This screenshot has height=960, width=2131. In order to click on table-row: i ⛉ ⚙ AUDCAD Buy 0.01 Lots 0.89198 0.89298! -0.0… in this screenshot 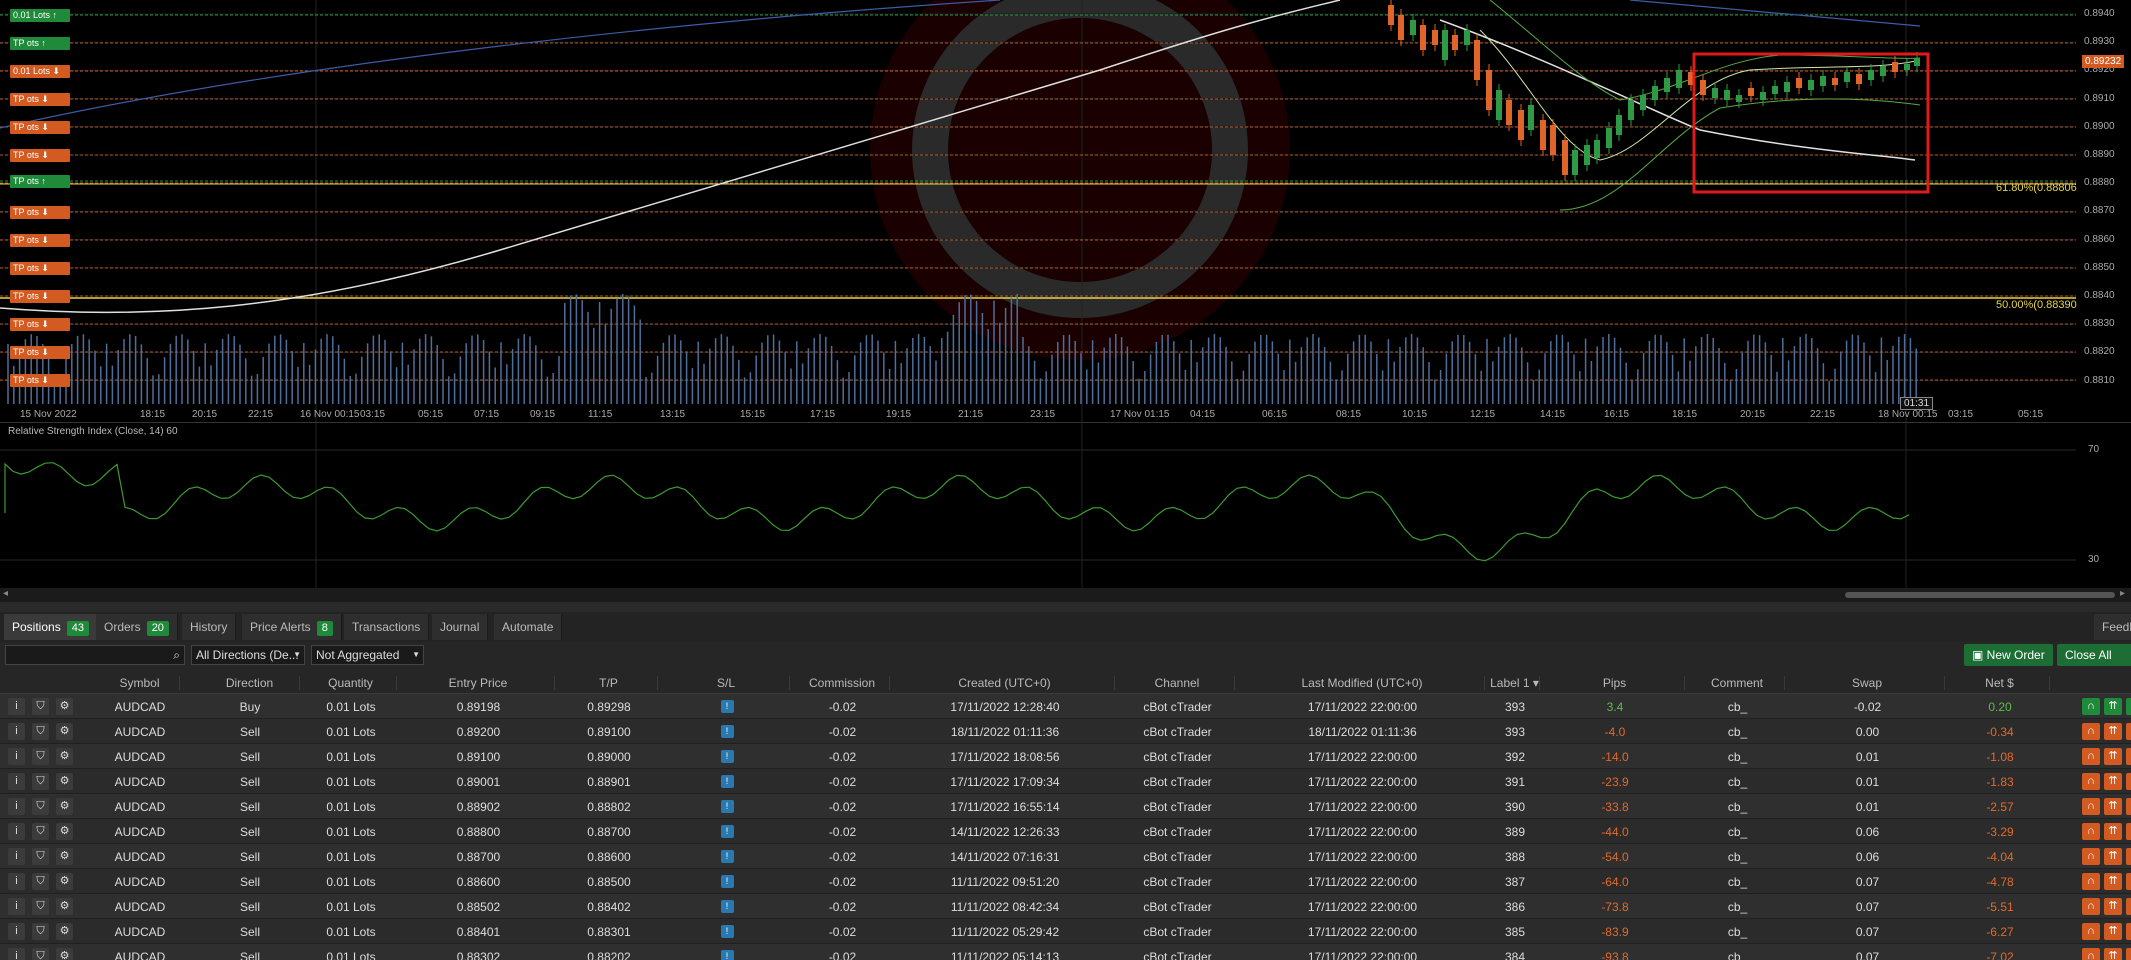, I will do `click(1065, 706)`.